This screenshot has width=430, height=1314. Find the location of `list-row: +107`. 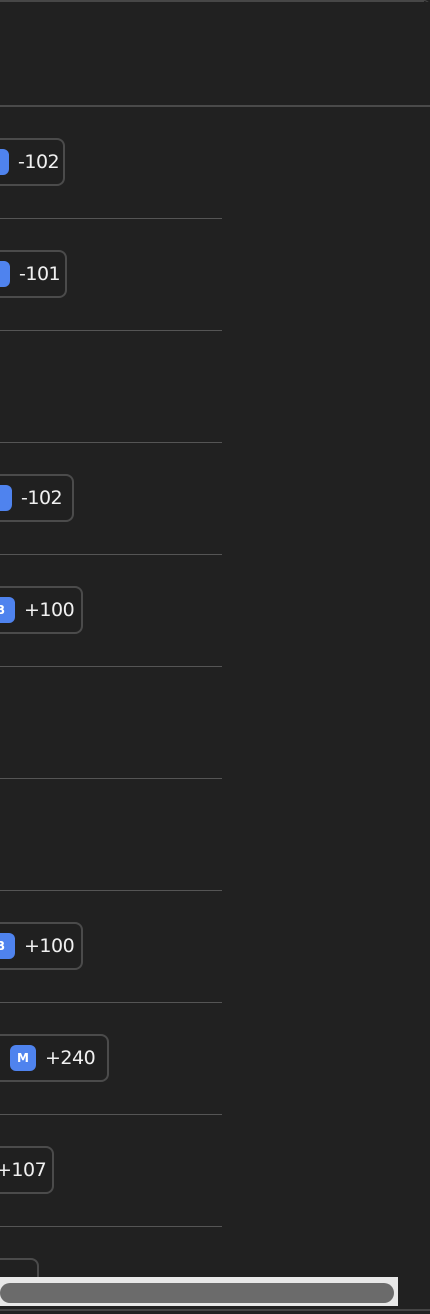

list-row: +107 is located at coordinates (215, 1171).